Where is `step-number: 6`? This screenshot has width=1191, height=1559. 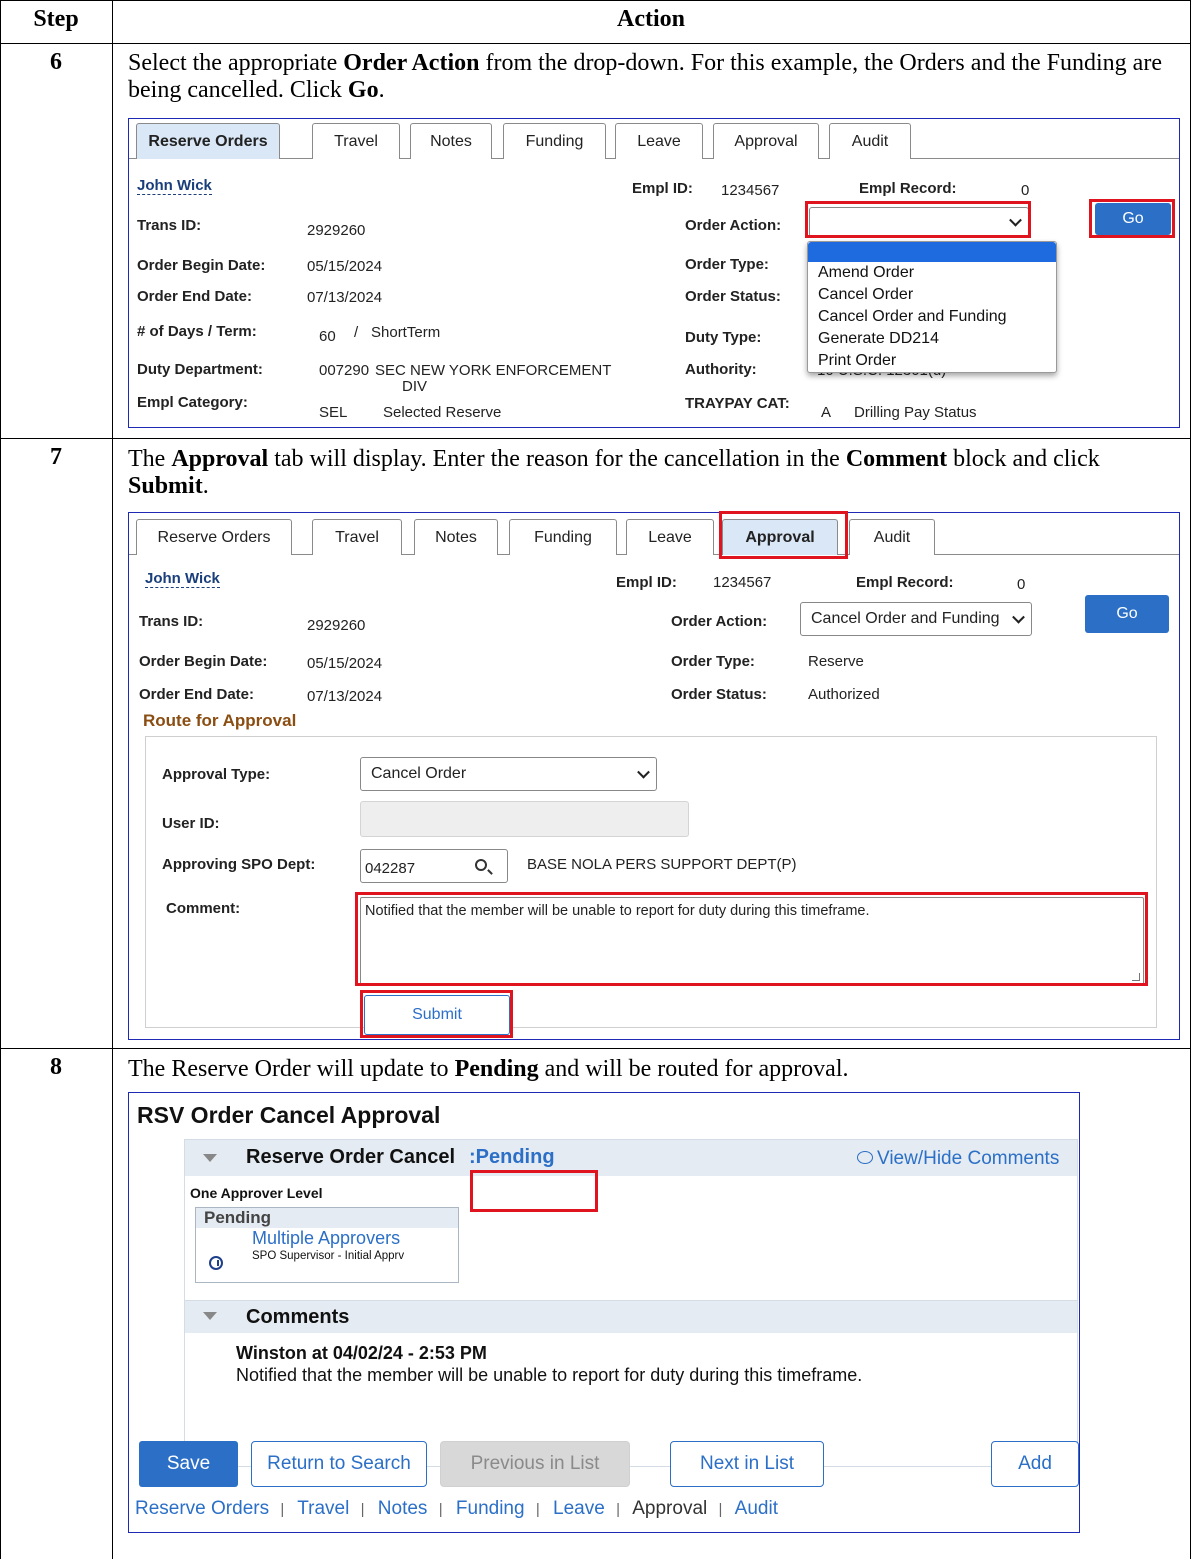 step-number: 6 is located at coordinates (56, 62).